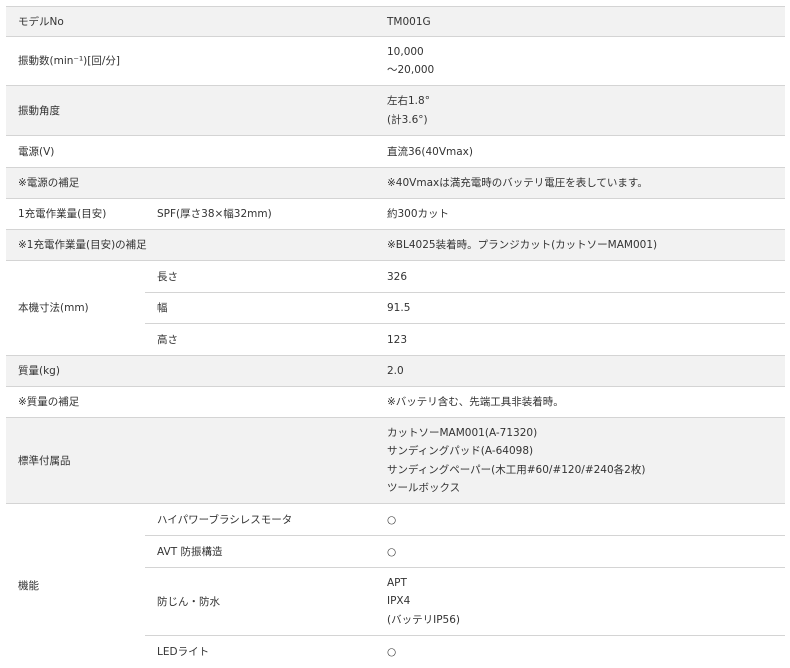  I want to click on row-sublabel: SPF(厚さ38×幅32mm), so click(260, 214).